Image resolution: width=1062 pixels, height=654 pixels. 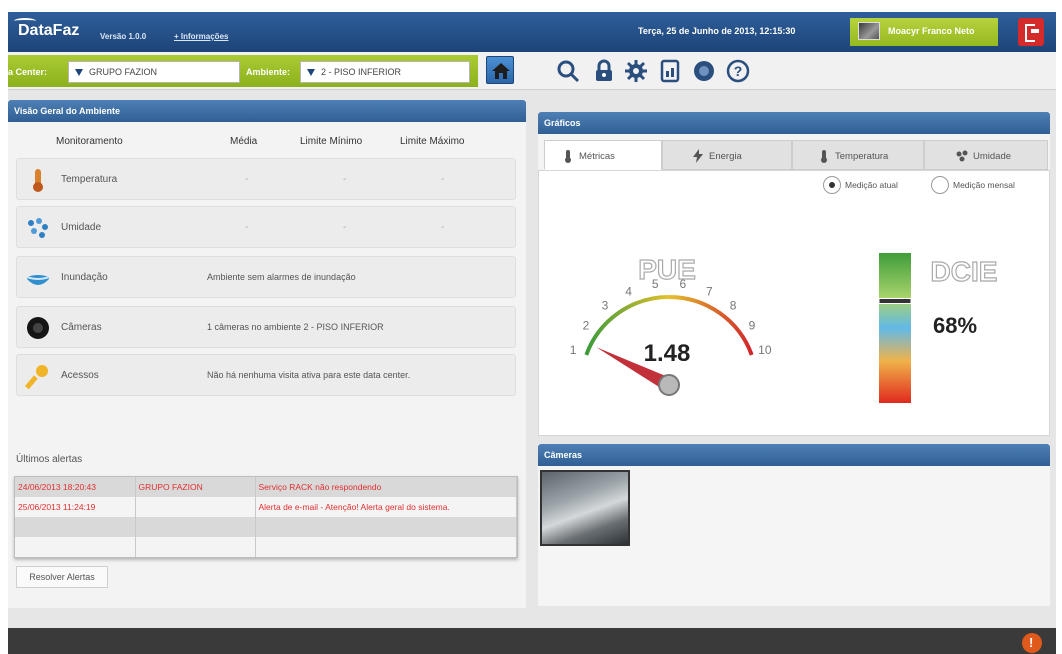 What do you see at coordinates (345, 179) in the screenshot?
I see `temperature-min: -` at bounding box center [345, 179].